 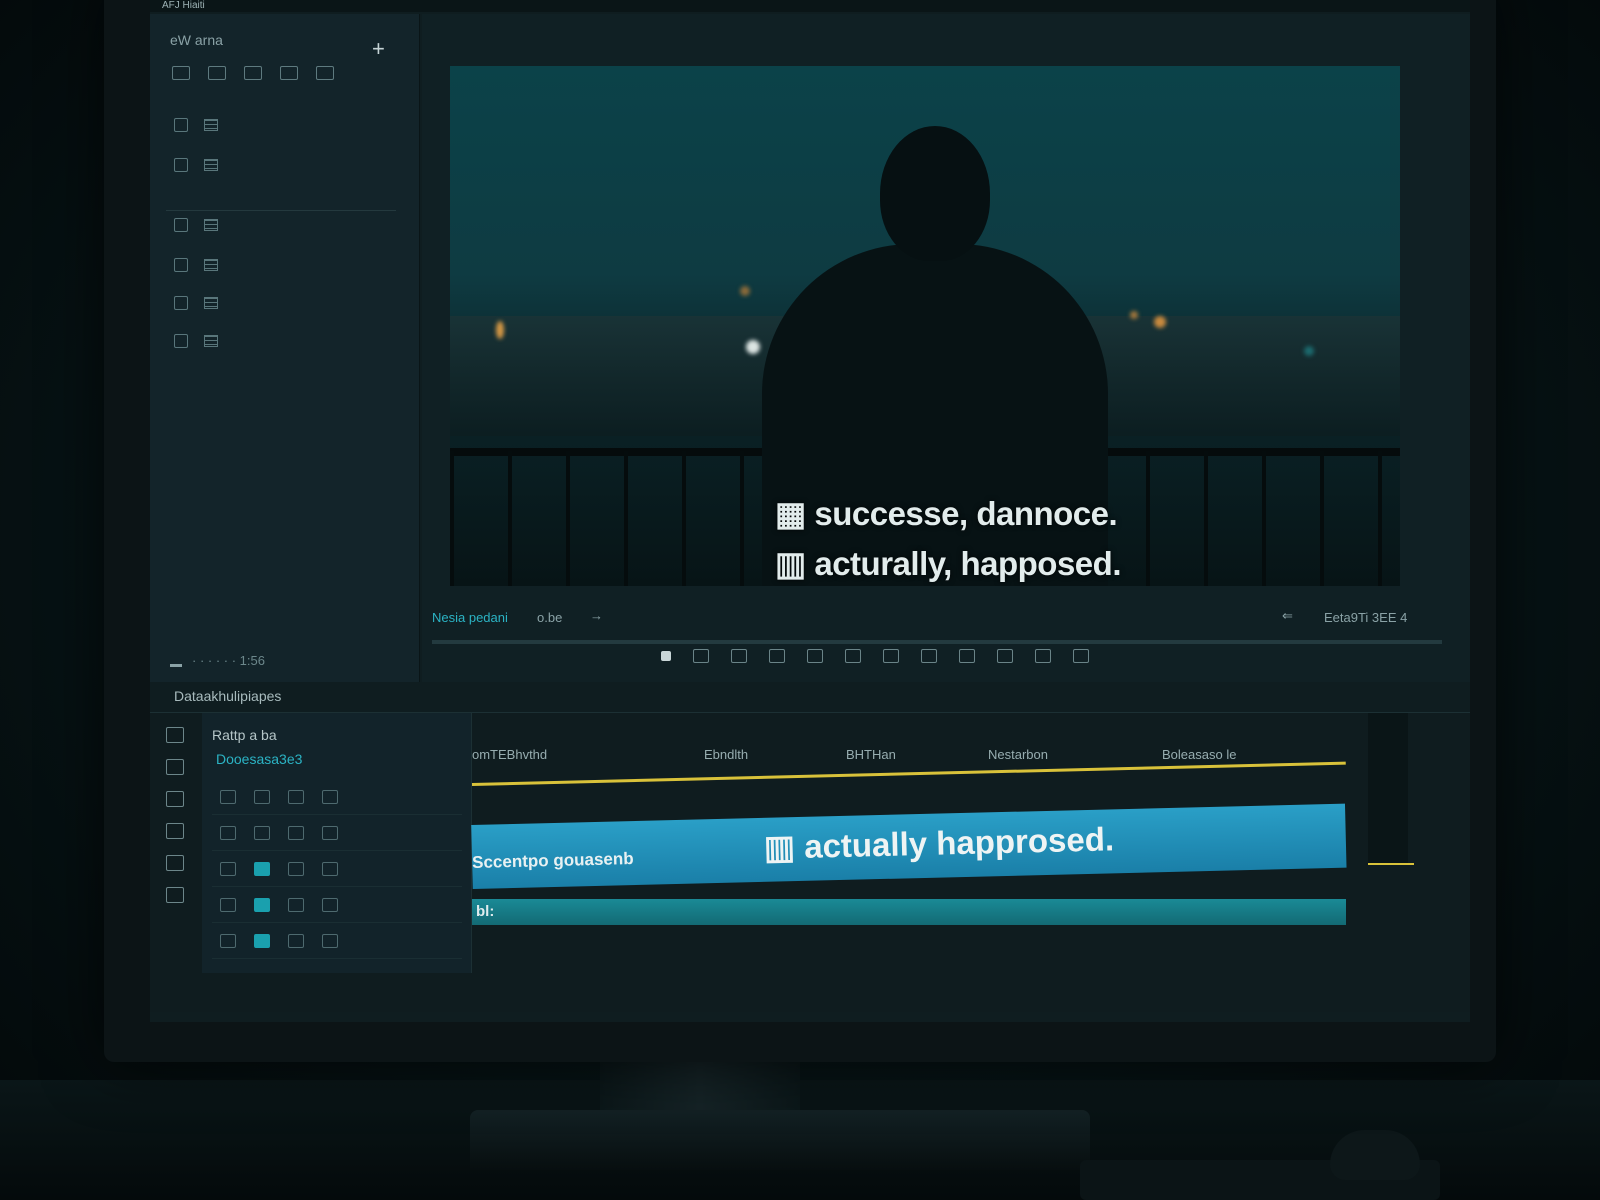 I want to click on clip-caption-text: ▥ actually happrosed., so click(x=939, y=843).